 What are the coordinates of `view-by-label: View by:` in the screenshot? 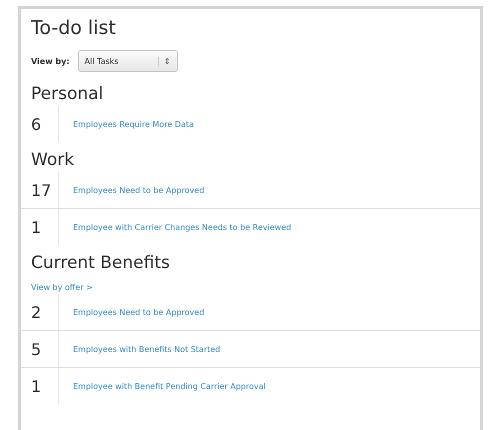 It's located at (50, 61).